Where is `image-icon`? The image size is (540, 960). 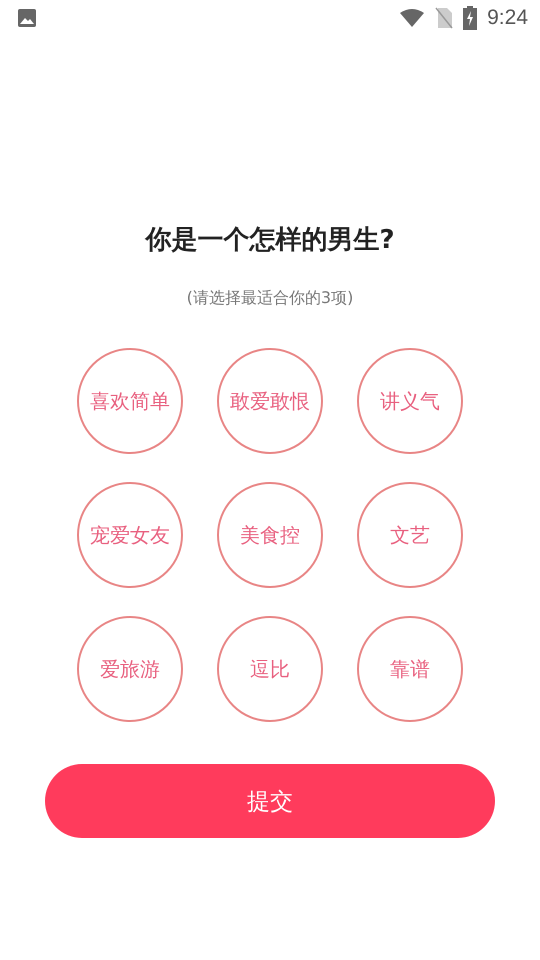 image-icon is located at coordinates (27, 18).